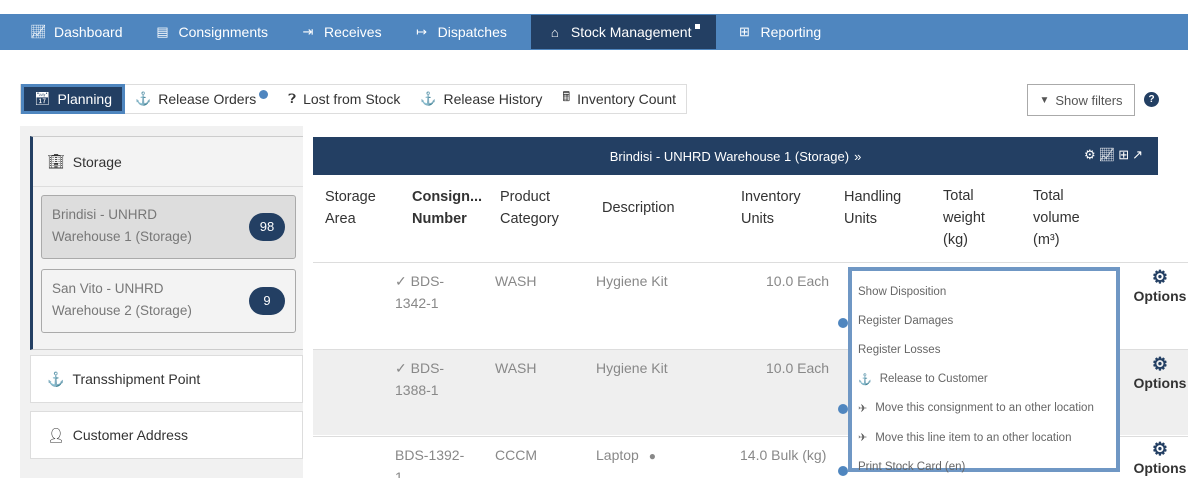 Image resolution: width=1188 pixels, height=478 pixels. Describe the element at coordinates (76, 32) in the screenshot. I see `nav-dashboard: 📈︎ Dashboard` at that location.